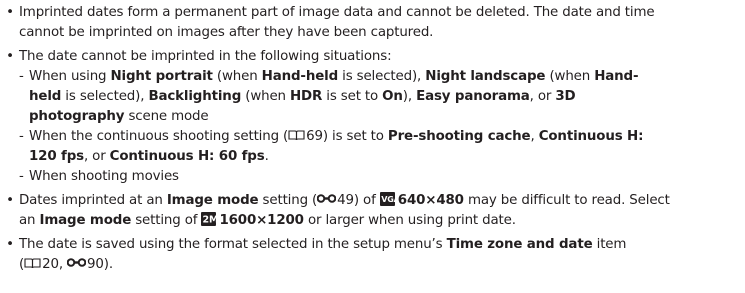 This screenshot has height=293, width=745. What do you see at coordinates (159, 136) in the screenshot?
I see `text-run: When the continuous shooting setting (` at bounding box center [159, 136].